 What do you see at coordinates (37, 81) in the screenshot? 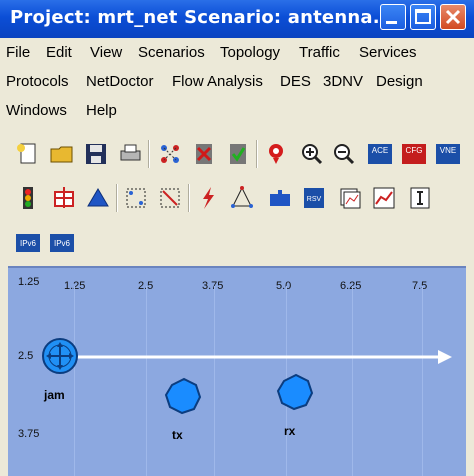
I see `menu-protocols: Protocols` at bounding box center [37, 81].